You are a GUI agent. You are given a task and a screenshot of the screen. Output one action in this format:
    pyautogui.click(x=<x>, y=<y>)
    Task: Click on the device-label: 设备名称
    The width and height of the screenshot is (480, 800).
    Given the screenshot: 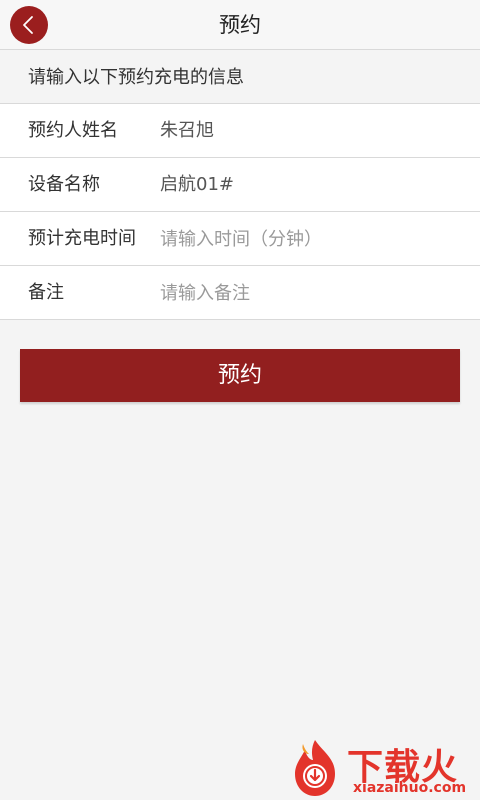 What is the action you would take?
    pyautogui.click(x=64, y=184)
    